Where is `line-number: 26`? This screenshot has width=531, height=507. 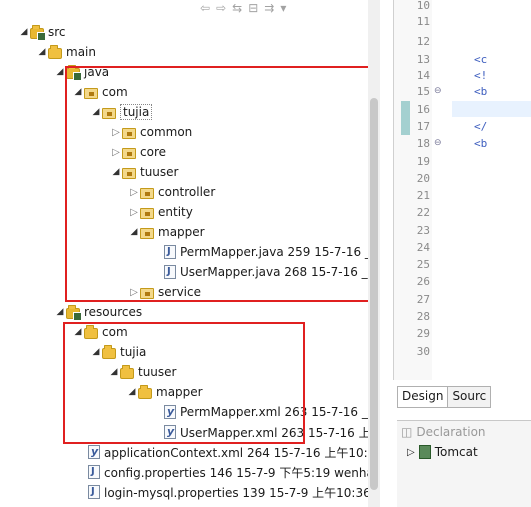 line-number: 26 is located at coordinates (423, 281).